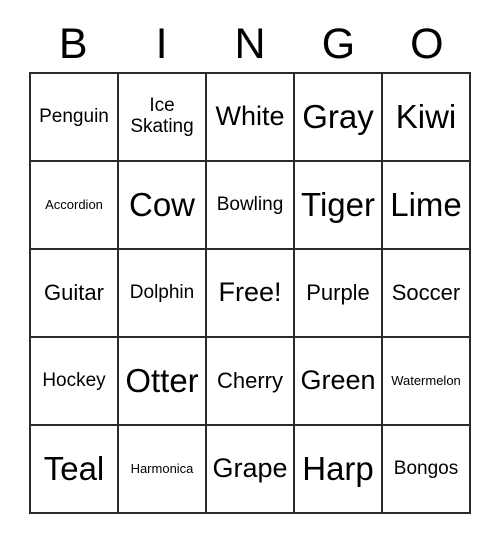 This screenshot has height=544, width=500. I want to click on bingo-cell: Kiwi, so click(427, 118).